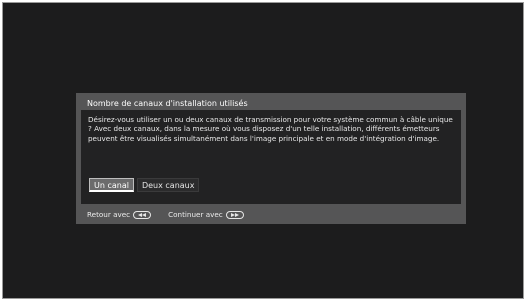 The width and height of the screenshot is (527, 302). What do you see at coordinates (109, 214) in the screenshot?
I see `back-label: Retour avec` at bounding box center [109, 214].